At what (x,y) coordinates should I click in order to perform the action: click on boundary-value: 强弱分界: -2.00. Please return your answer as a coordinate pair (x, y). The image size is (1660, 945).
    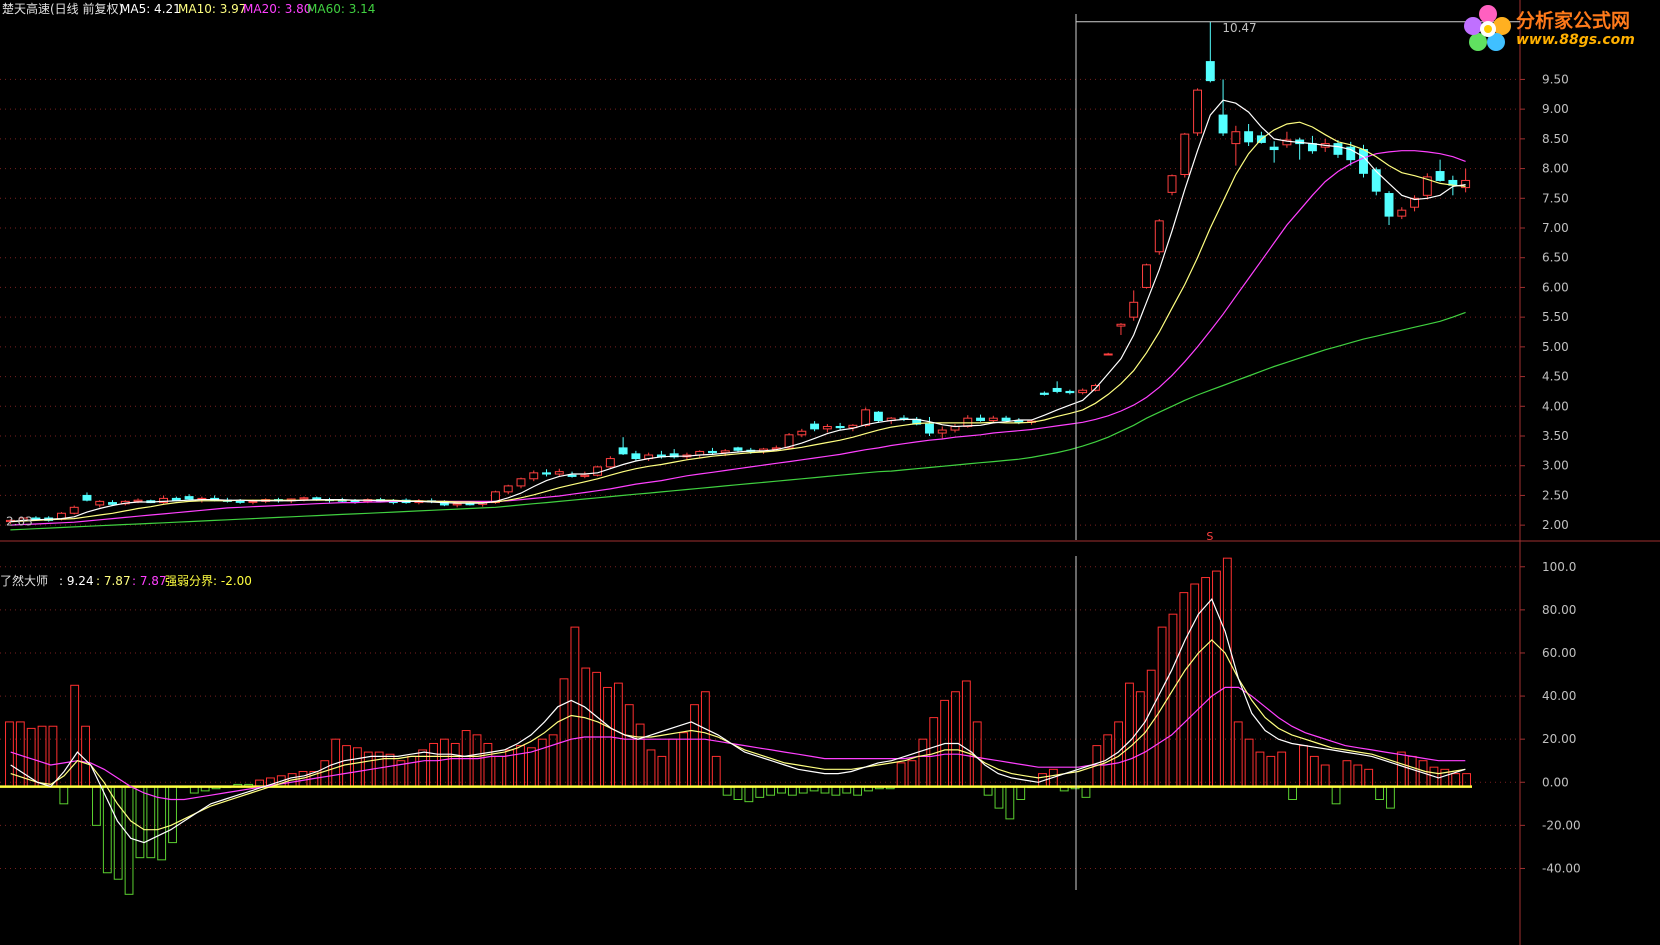
    Looking at the image, I should click on (208, 581).